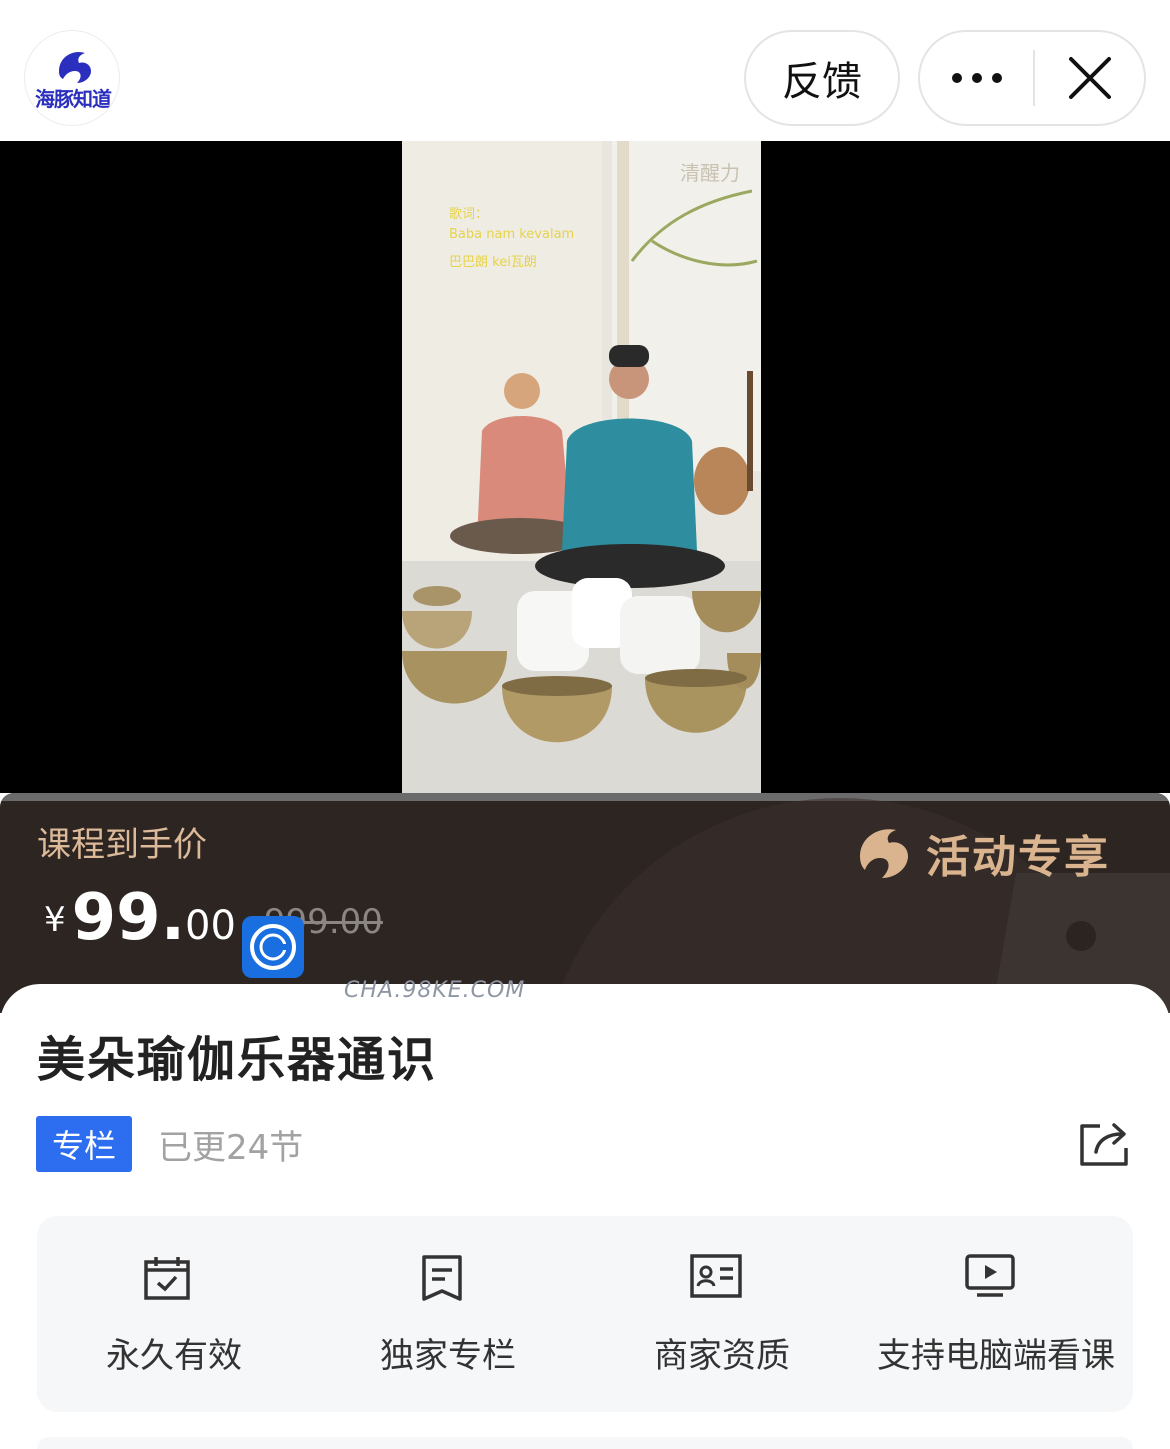 The height and width of the screenshot is (1449, 1170). I want to click on watermark-site-text: CHA.98KE.COM, so click(435, 990).